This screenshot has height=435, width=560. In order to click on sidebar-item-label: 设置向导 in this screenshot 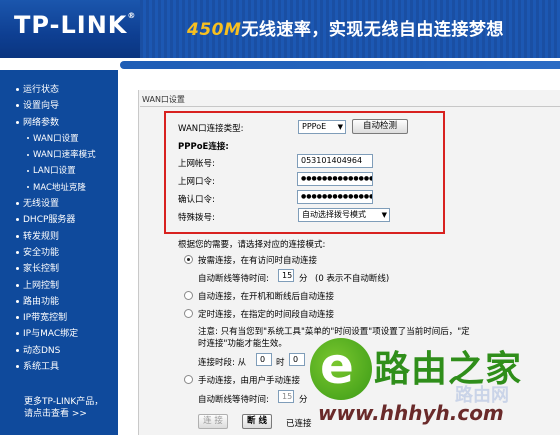, I will do `click(41, 106)`.